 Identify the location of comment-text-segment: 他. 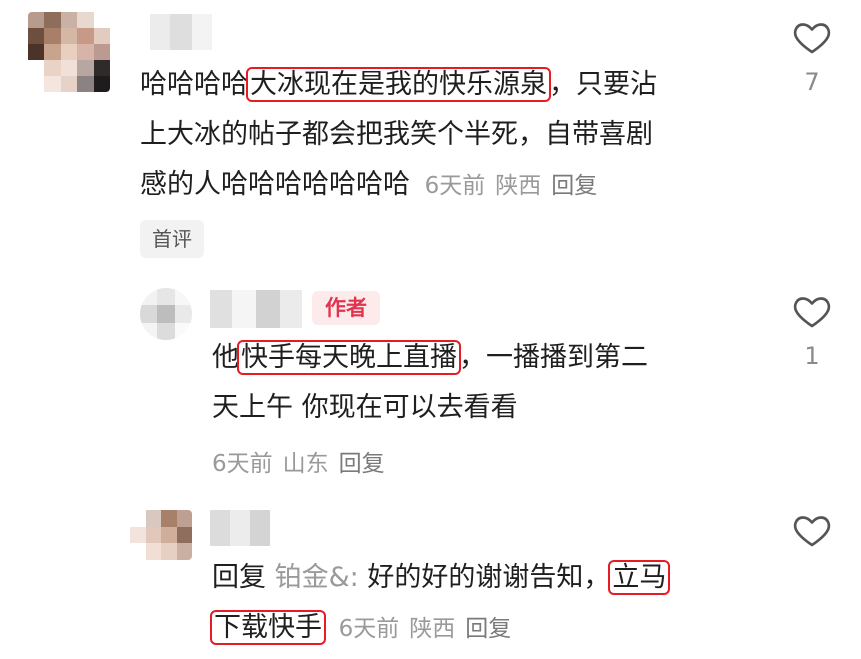
(225, 357).